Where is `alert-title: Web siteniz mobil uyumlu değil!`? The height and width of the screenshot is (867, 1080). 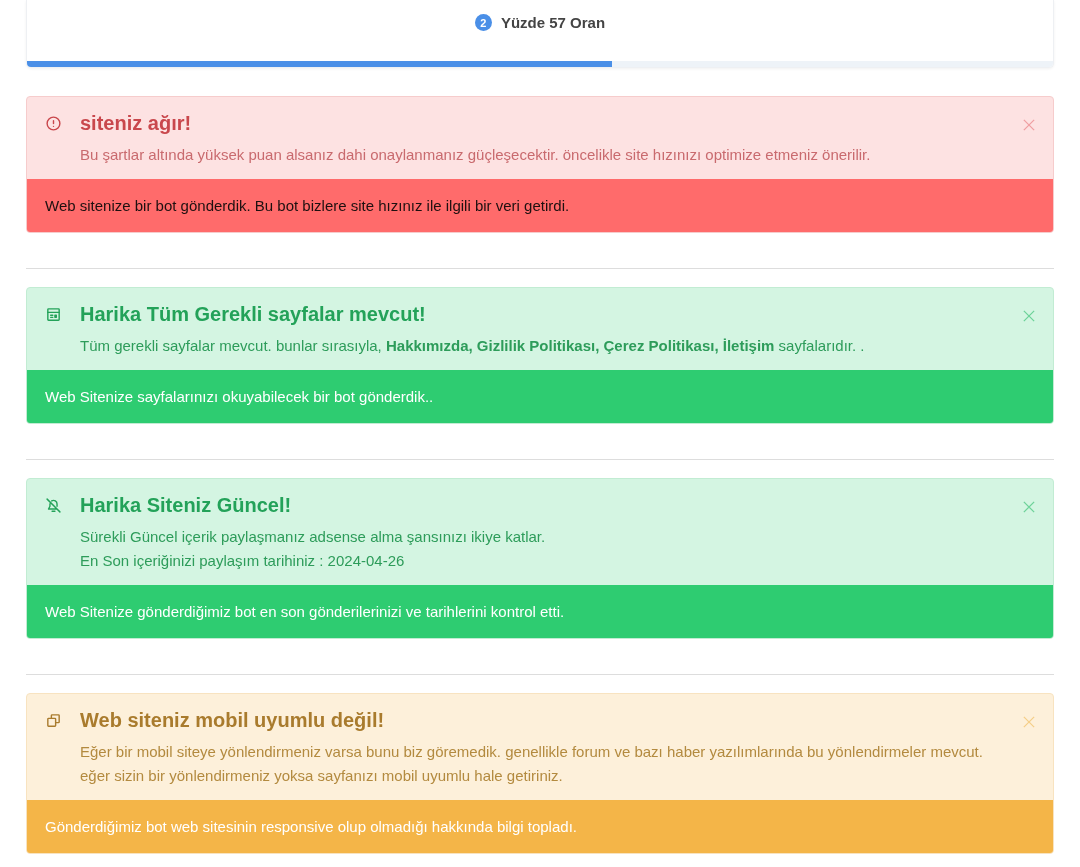 alert-title: Web siteniz mobil uyumlu değil! is located at coordinates (233, 720).